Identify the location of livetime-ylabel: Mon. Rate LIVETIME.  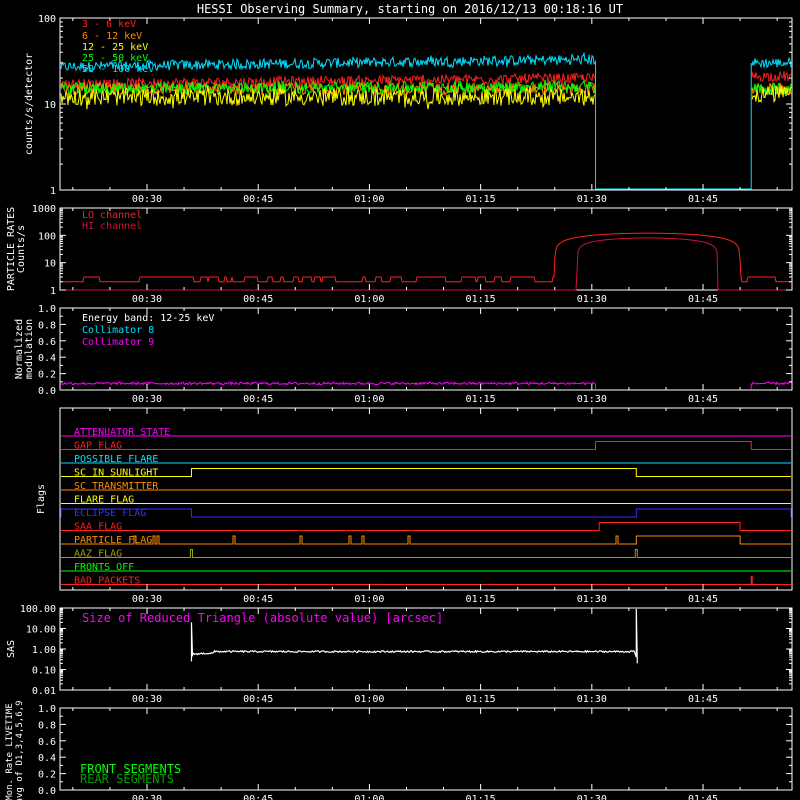
(10, 751).